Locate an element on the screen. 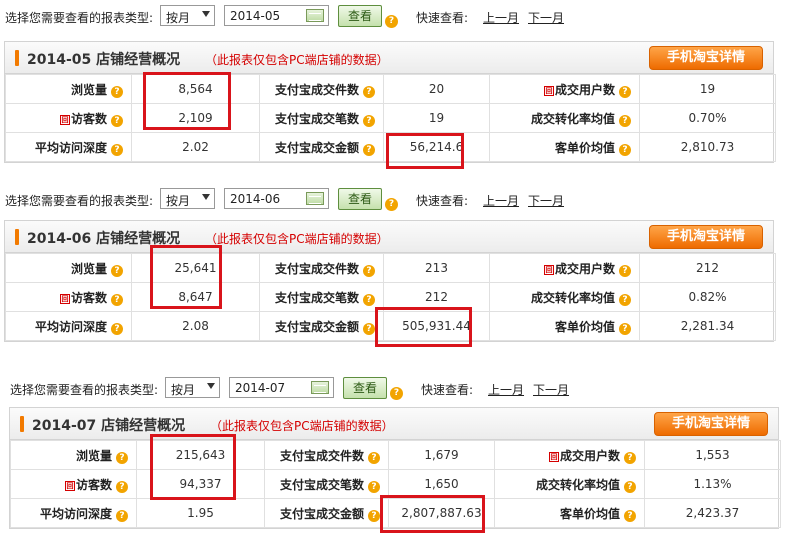 Image resolution: width=787 pixels, height=539 pixels. conversion-label: 成交转化率均值? is located at coordinates (564, 118).